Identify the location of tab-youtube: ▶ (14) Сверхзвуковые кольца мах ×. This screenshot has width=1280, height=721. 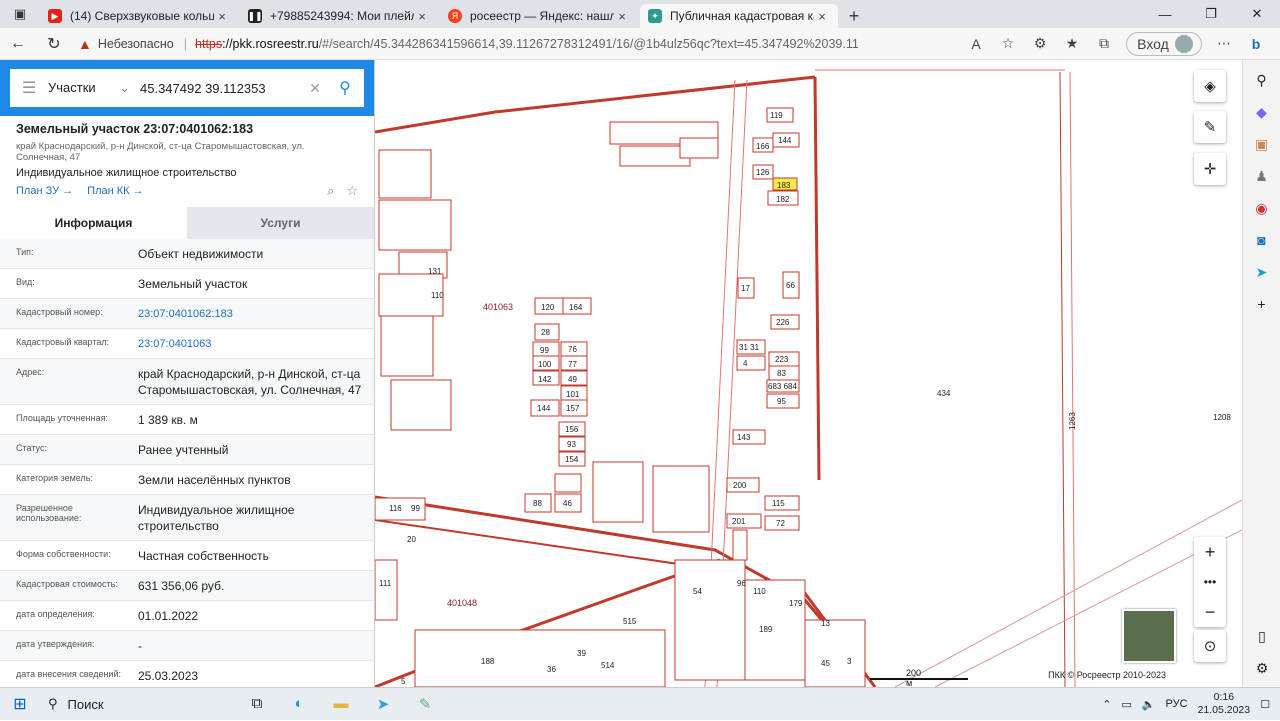
(139, 16).